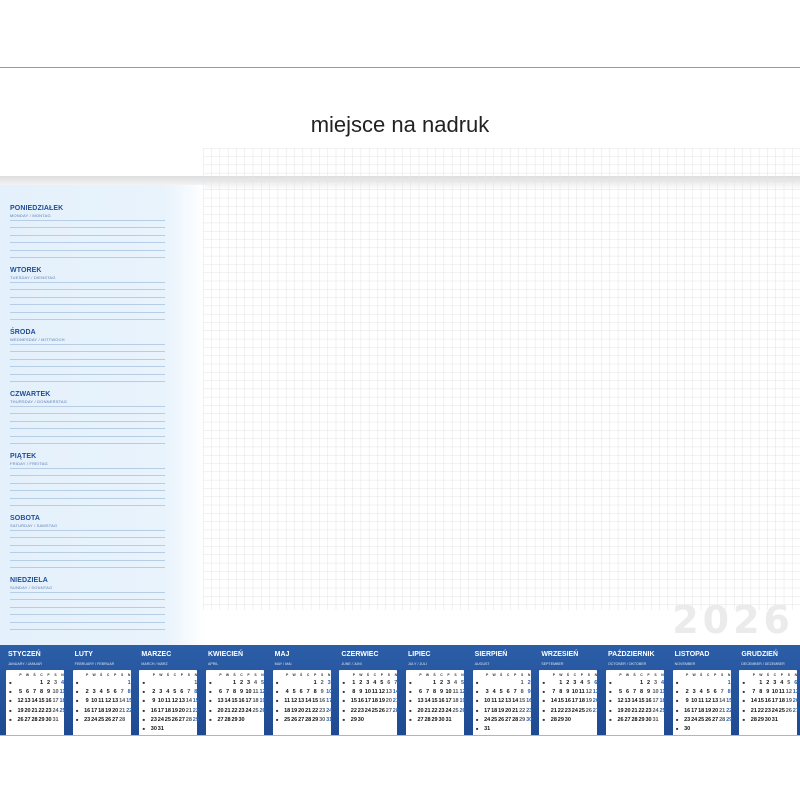 This screenshot has height=800, width=800. What do you see at coordinates (87, 479) in the screenshot?
I see `weekday-block: PIĄTEK FRIDAY / FREITAG` at bounding box center [87, 479].